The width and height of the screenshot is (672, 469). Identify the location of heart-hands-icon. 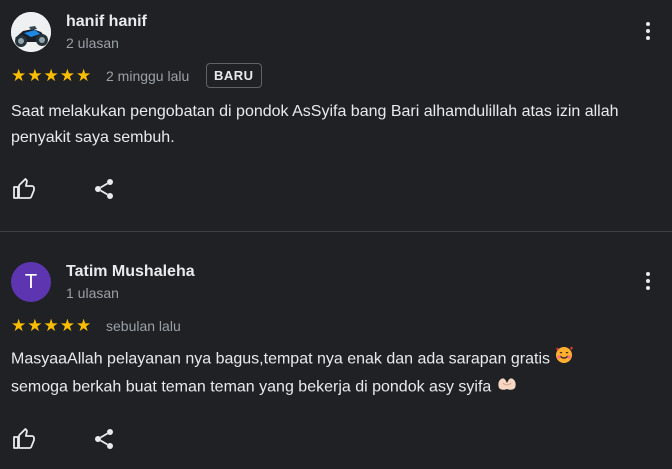
(507, 387).